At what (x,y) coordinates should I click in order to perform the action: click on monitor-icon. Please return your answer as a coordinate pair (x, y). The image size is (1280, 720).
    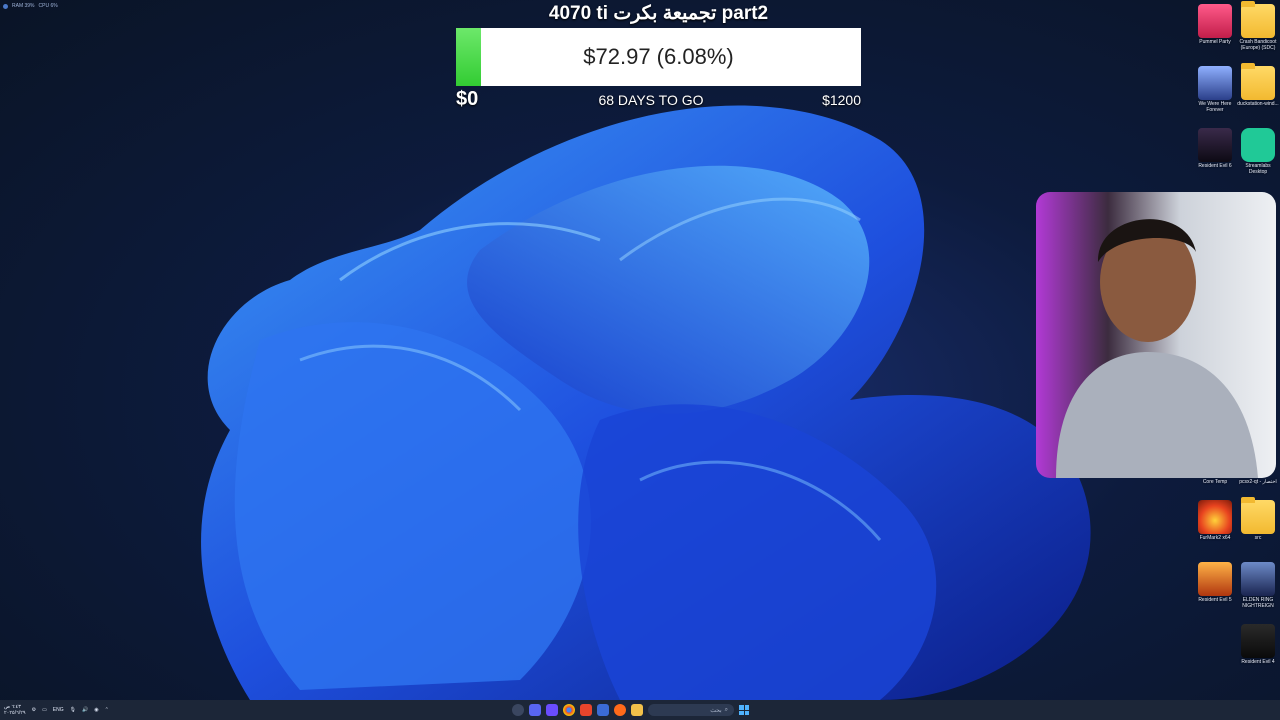
    Looking at the image, I should click on (5, 6).